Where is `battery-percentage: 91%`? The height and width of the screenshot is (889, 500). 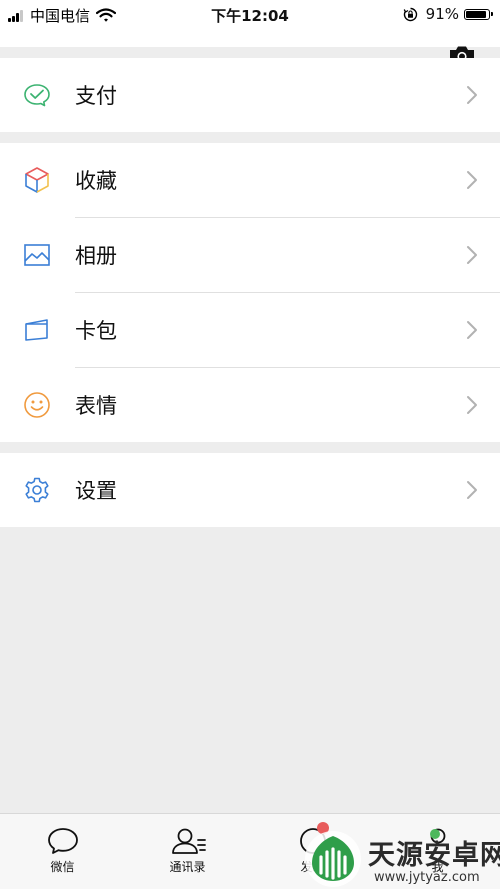
battery-percentage: 91% is located at coordinates (442, 14).